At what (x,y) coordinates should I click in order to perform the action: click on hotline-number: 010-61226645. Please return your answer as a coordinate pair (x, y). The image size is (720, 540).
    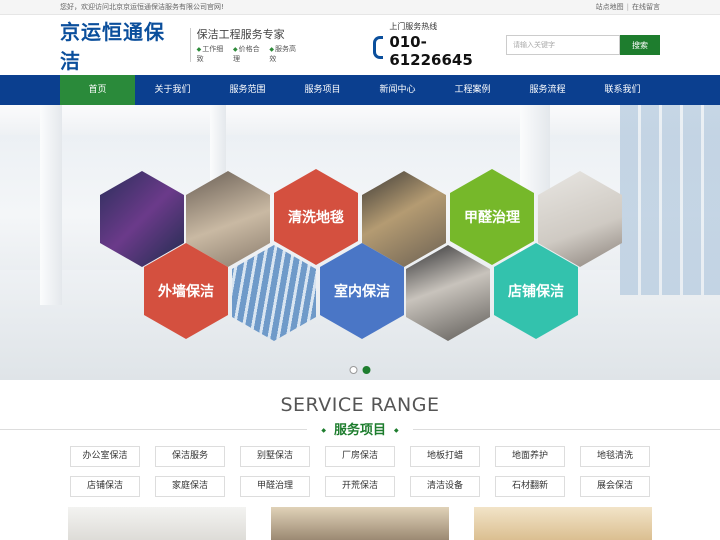
    Looking at the image, I should click on (431, 51).